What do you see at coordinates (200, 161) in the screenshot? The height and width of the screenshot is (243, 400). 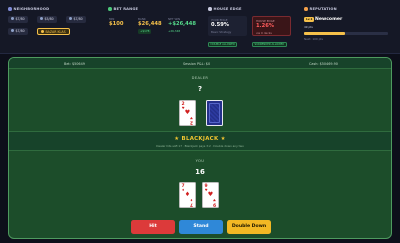 I see `player-label: YOU` at bounding box center [200, 161].